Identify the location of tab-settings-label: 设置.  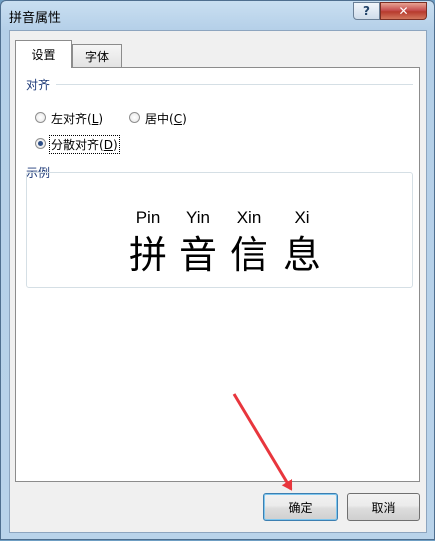
(43, 55).